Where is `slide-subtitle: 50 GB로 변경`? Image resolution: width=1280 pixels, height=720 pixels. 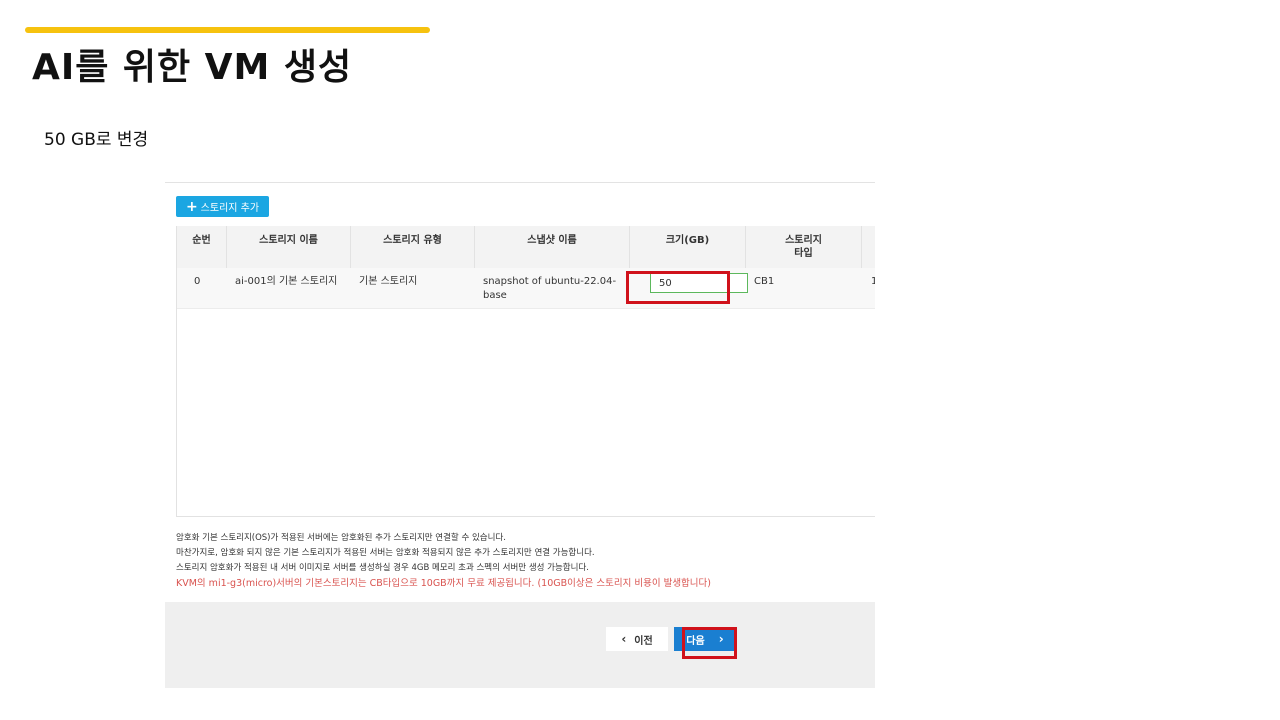
slide-subtitle: 50 GB로 변경 is located at coordinates (96, 140).